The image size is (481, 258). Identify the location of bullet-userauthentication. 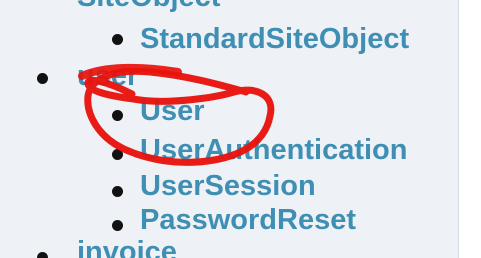
(117, 154).